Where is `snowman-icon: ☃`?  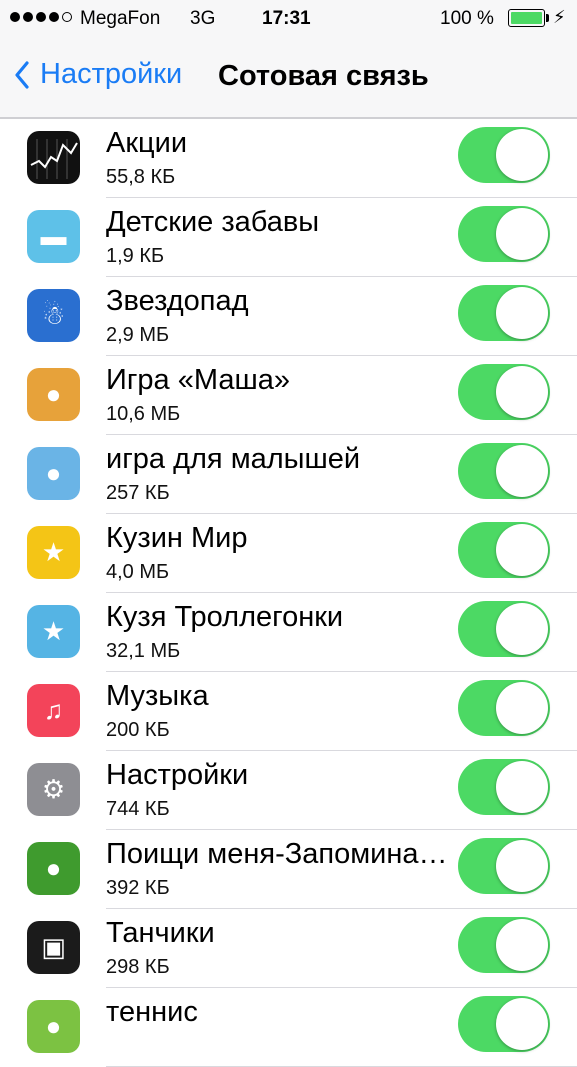
snowman-icon: ☃ is located at coordinates (53, 315).